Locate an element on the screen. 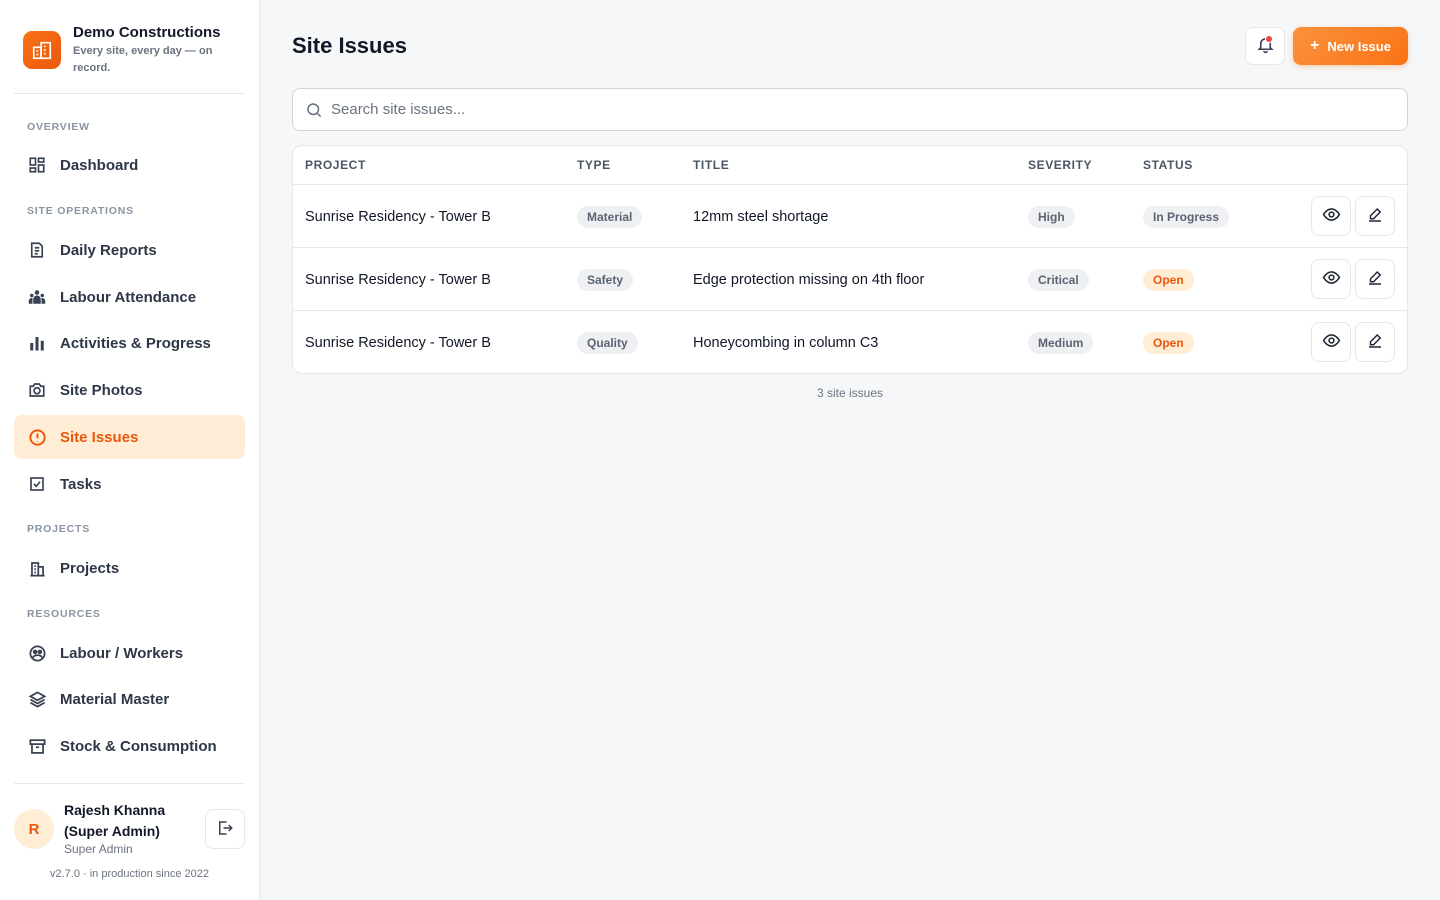 The height and width of the screenshot is (900, 1440). sidebar-item-label: Material Master is located at coordinates (115, 699).